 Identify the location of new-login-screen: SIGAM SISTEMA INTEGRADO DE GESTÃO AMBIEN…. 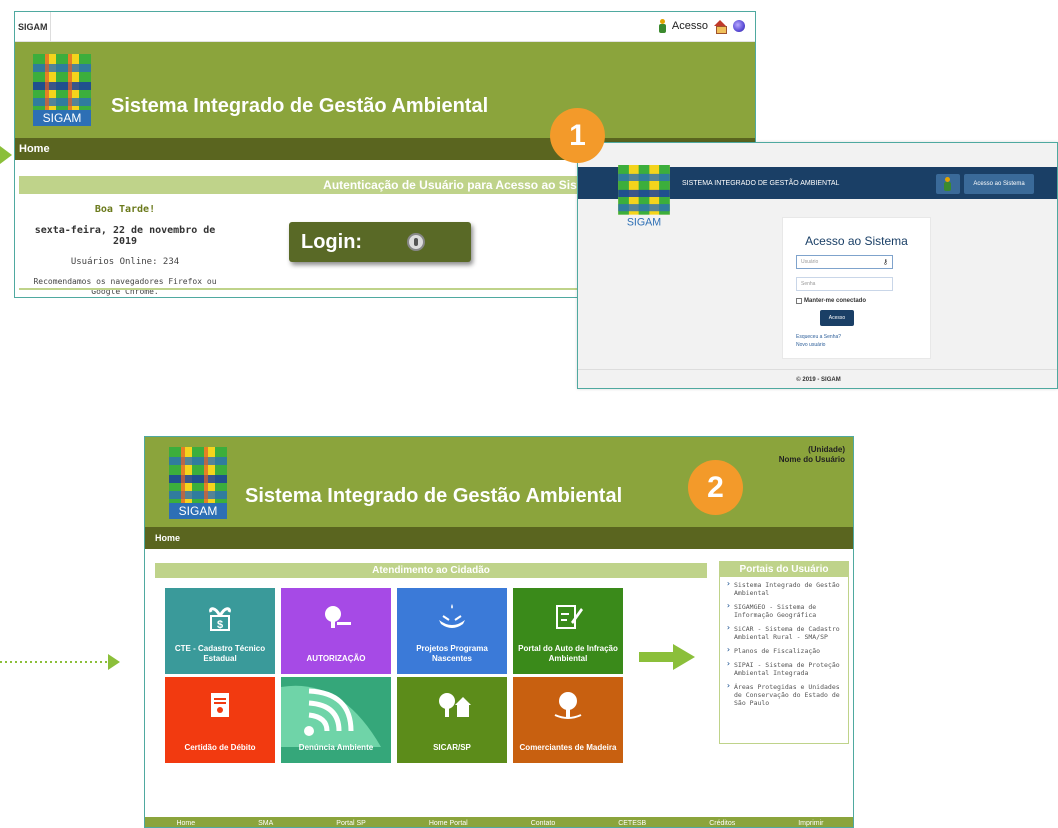
(817, 265).